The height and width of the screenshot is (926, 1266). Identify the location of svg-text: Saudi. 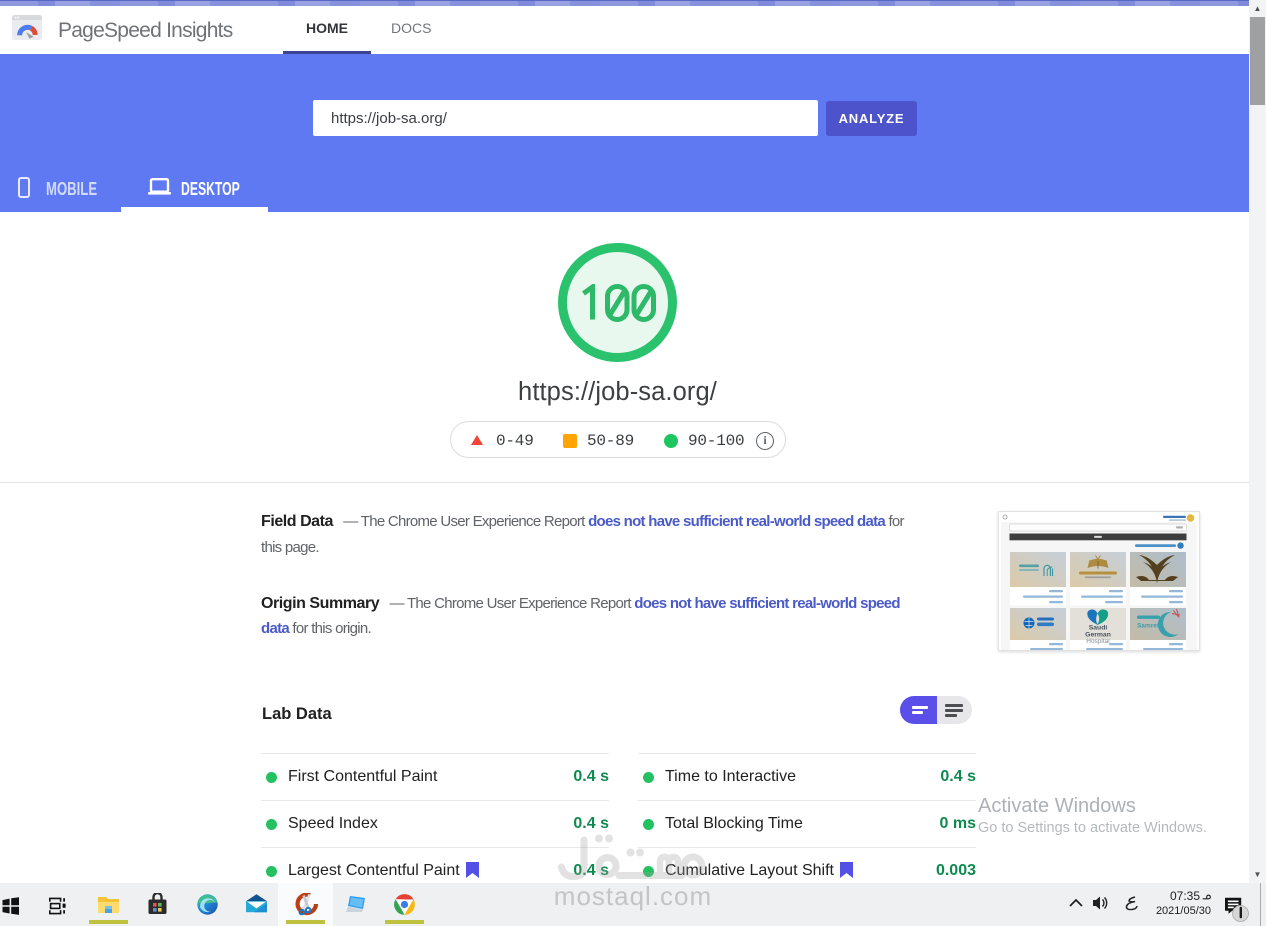
(1098, 628).